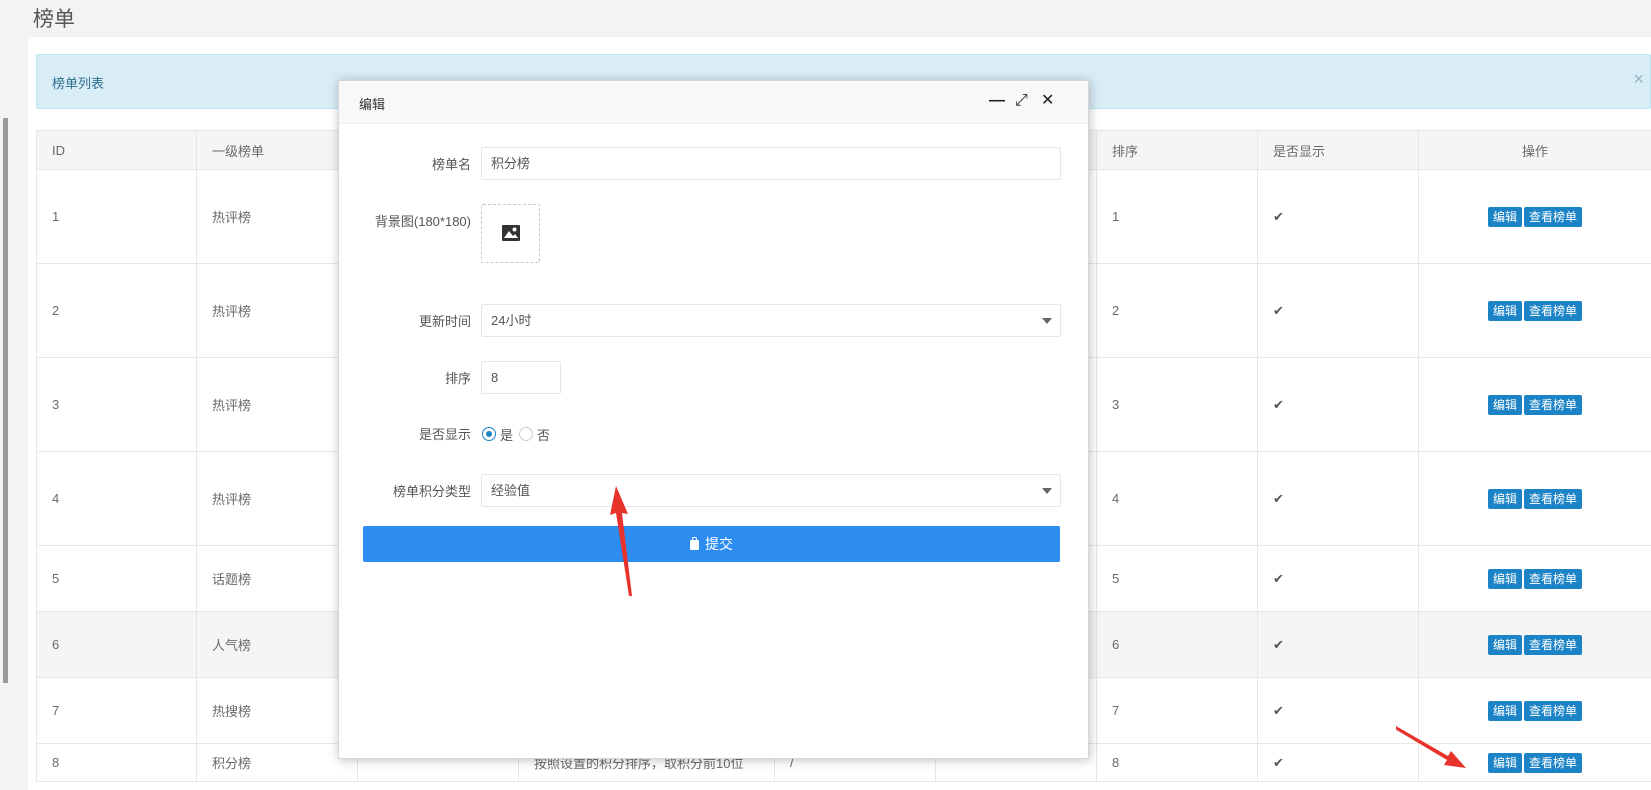 The width and height of the screenshot is (1651, 790). Describe the element at coordinates (1534, 150) in the screenshot. I see `col-header-actions: 操作` at that location.